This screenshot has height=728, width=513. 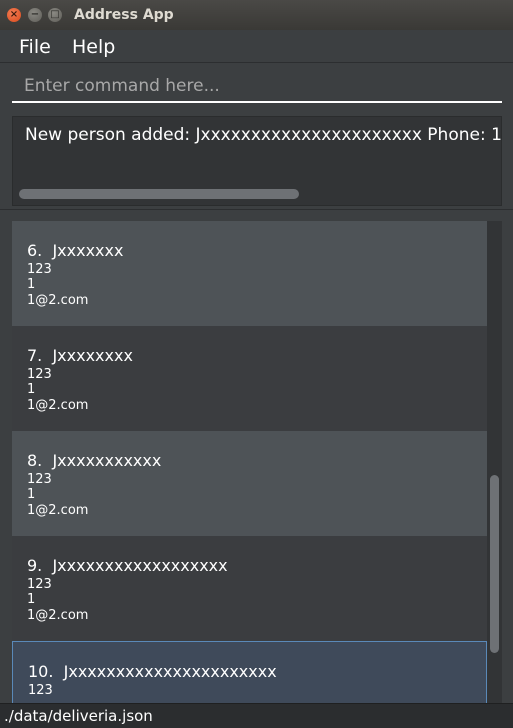 I want to click on command-box, so click(x=256, y=87).